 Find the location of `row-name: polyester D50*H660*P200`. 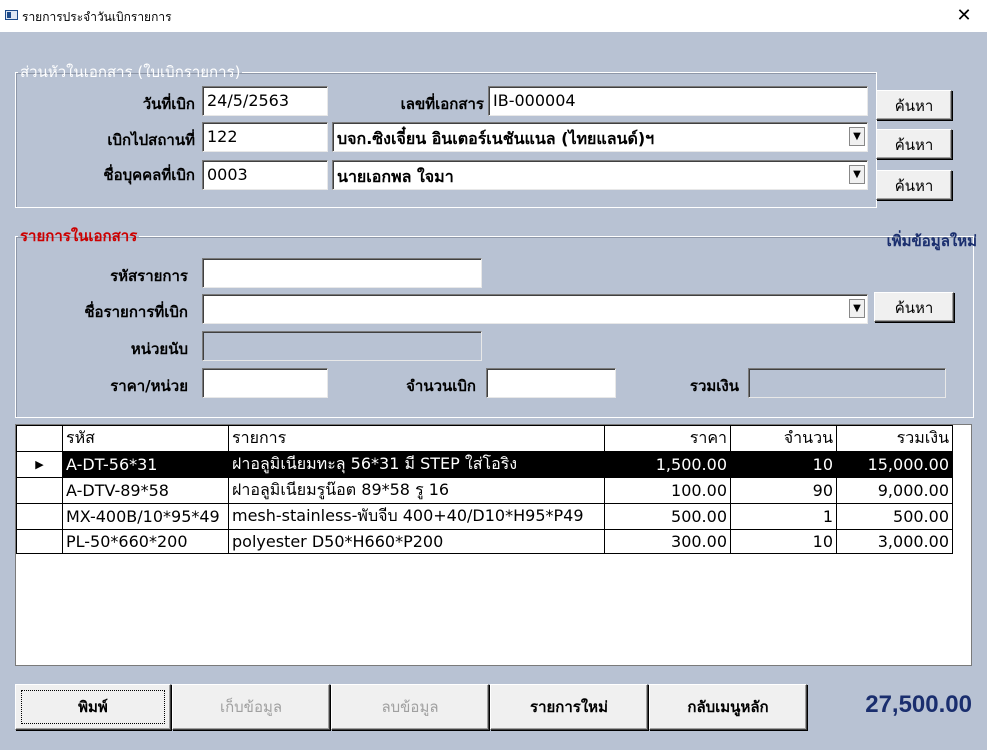

row-name: polyester D50*H660*P200 is located at coordinates (416, 541).